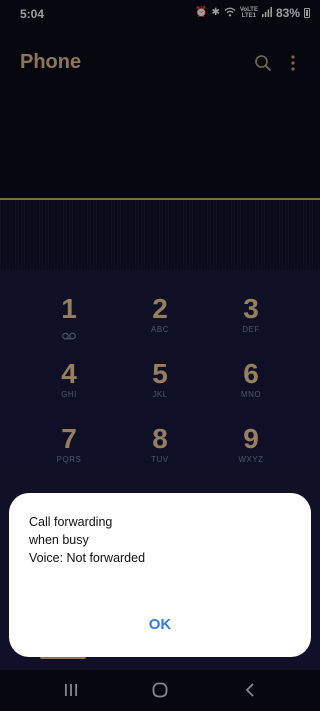 The width and height of the screenshot is (320, 711). Describe the element at coordinates (87, 558) in the screenshot. I see `dialog-line-3: Voice: Not forwarded` at that location.